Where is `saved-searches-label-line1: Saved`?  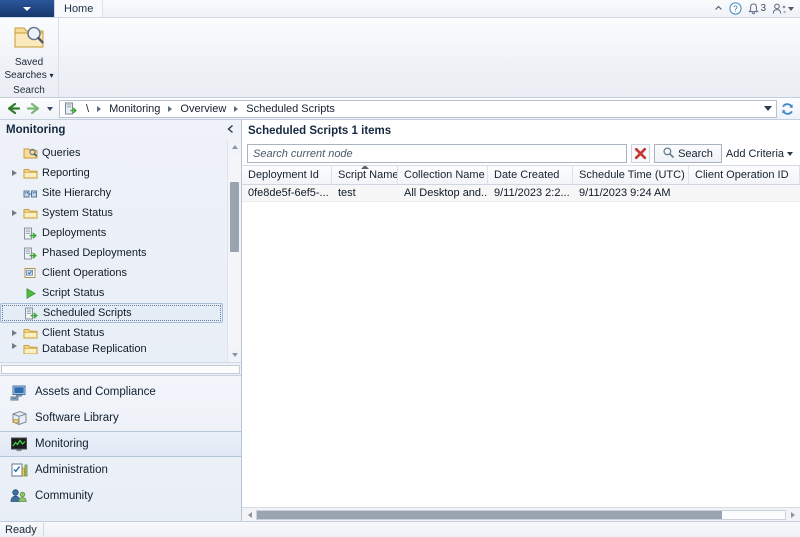 saved-searches-label-line1: Saved is located at coordinates (29, 62).